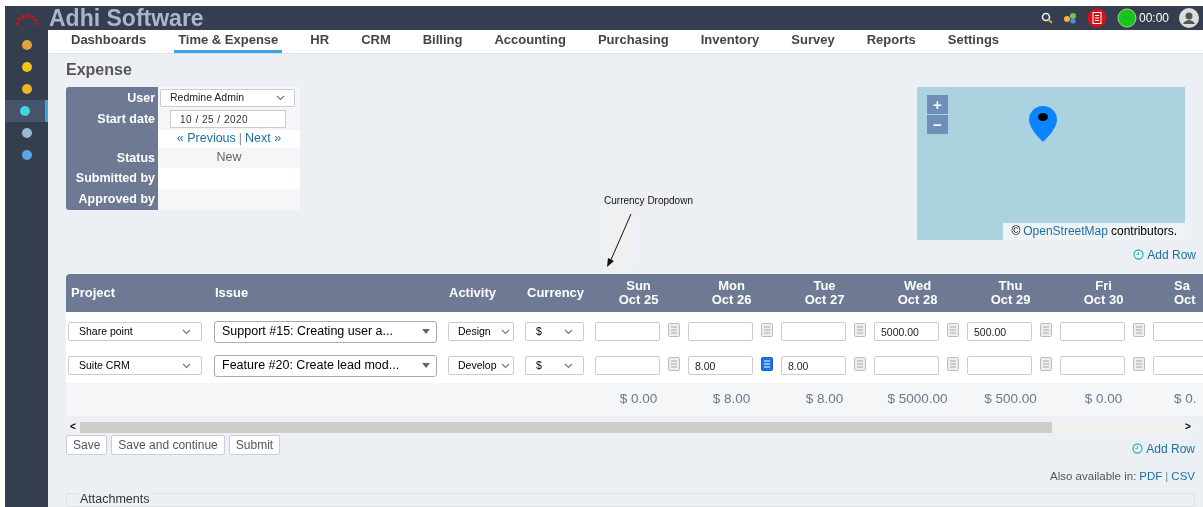 The width and height of the screenshot is (1203, 507). I want to click on field-label: User, so click(141, 98).